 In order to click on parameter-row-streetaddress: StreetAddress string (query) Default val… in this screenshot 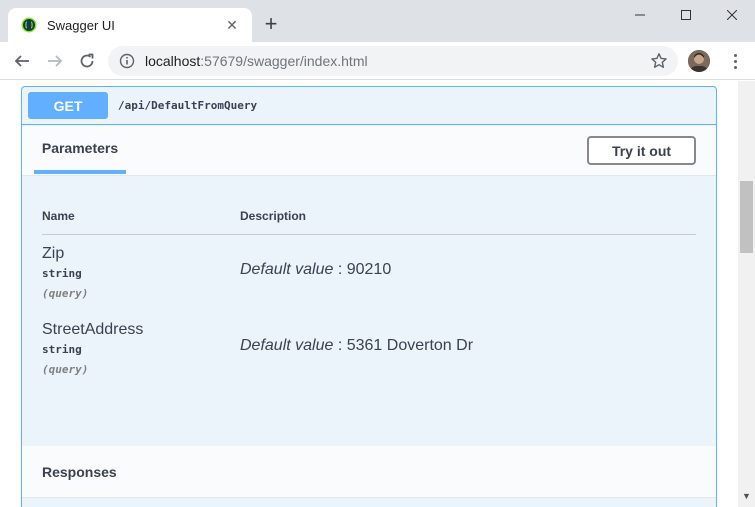, I will do `click(369, 356)`.